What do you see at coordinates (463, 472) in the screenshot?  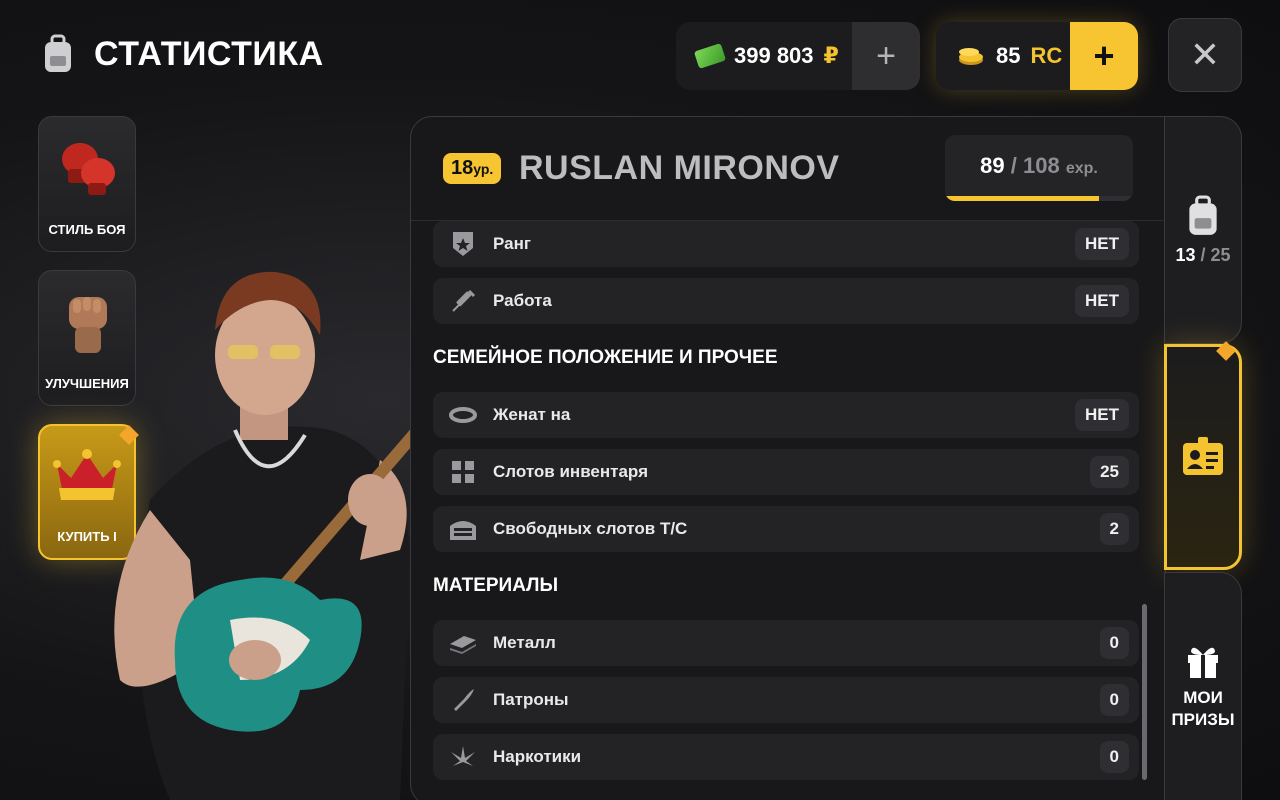 I see `grid-icon` at bounding box center [463, 472].